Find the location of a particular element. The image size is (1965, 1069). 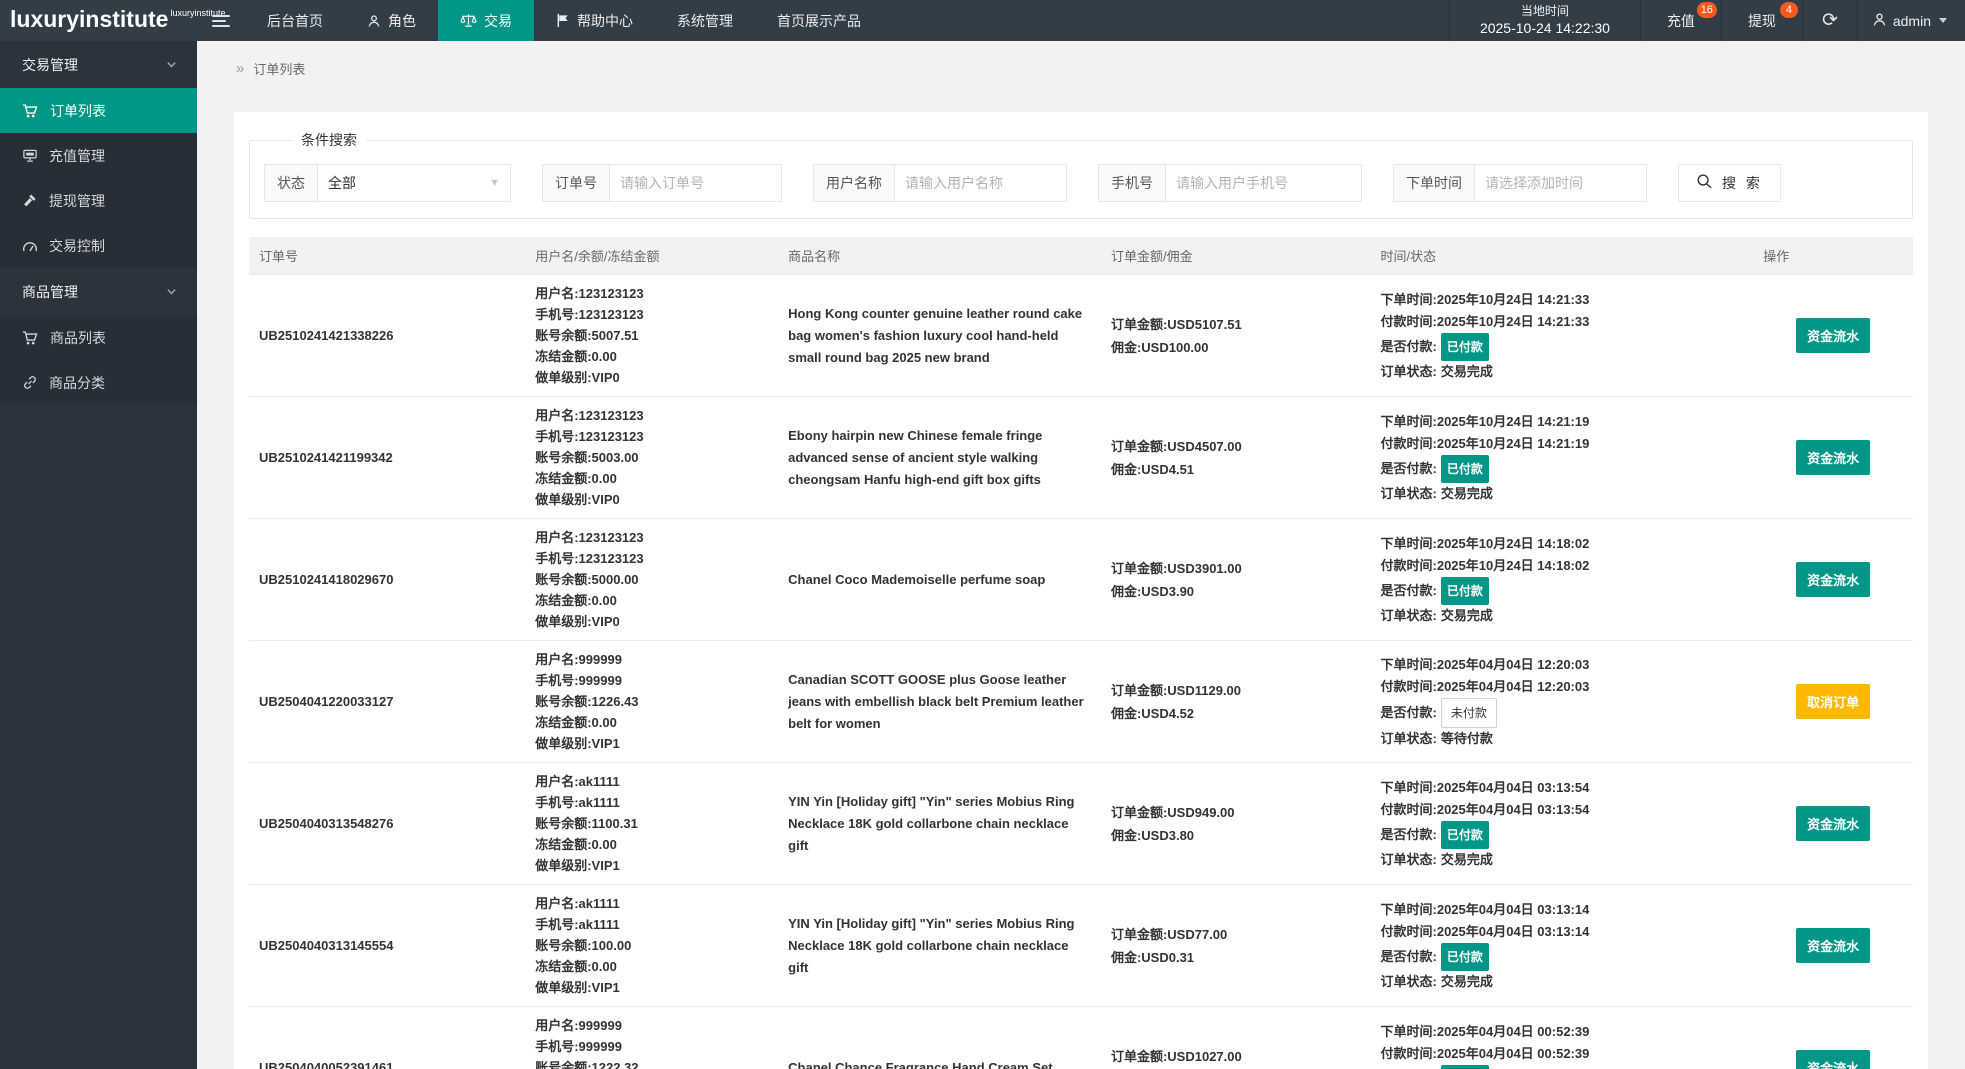

order-no-cell: UB2510241421199342 is located at coordinates (387, 457).